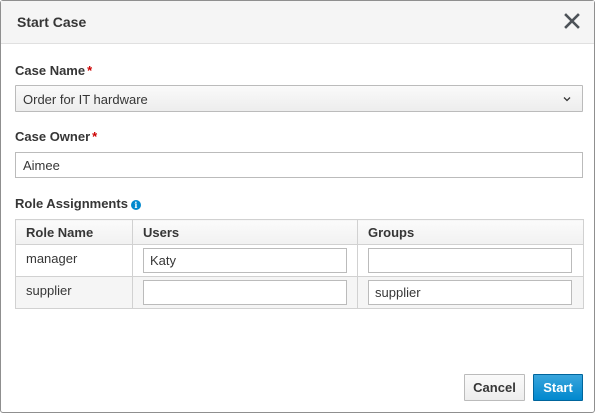 The image size is (595, 413). What do you see at coordinates (54, 70) in the screenshot?
I see `case-name-label: Case Name *` at bounding box center [54, 70].